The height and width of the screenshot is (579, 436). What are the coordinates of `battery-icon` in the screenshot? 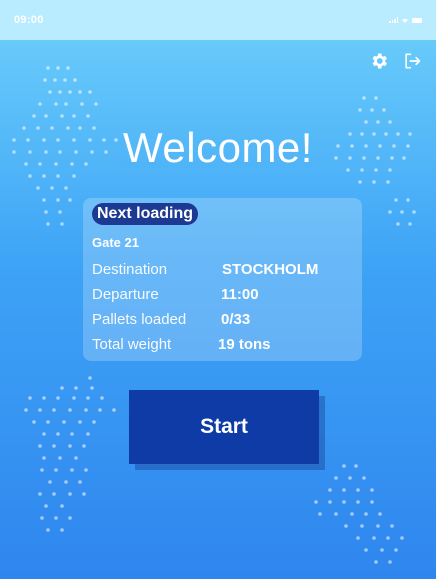 It's located at (417, 20).